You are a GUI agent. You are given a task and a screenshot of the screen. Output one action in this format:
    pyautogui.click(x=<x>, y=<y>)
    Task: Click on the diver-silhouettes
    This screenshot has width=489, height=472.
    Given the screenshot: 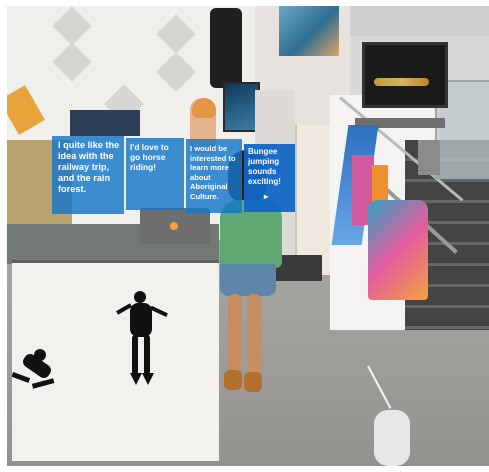 What is the action you would take?
    pyautogui.click(x=89, y=340)
    